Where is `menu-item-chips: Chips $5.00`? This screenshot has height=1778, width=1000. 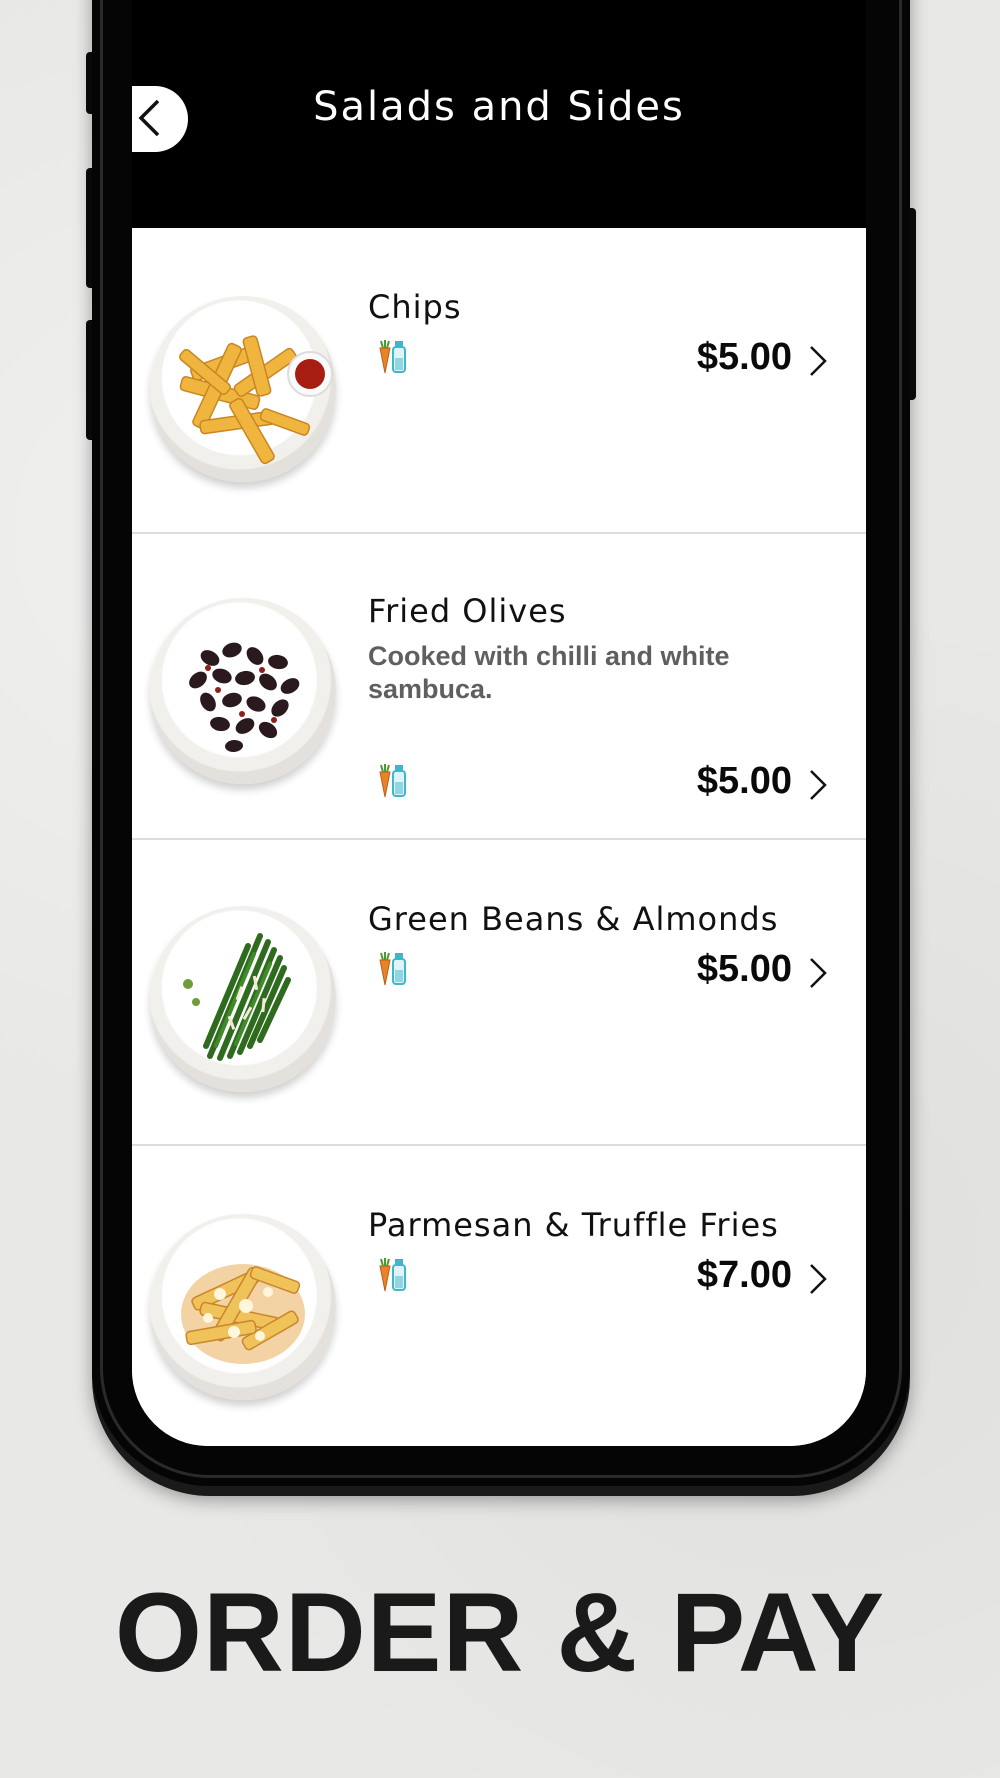
menu-item-chips: Chips $5.00 is located at coordinates (499, 381).